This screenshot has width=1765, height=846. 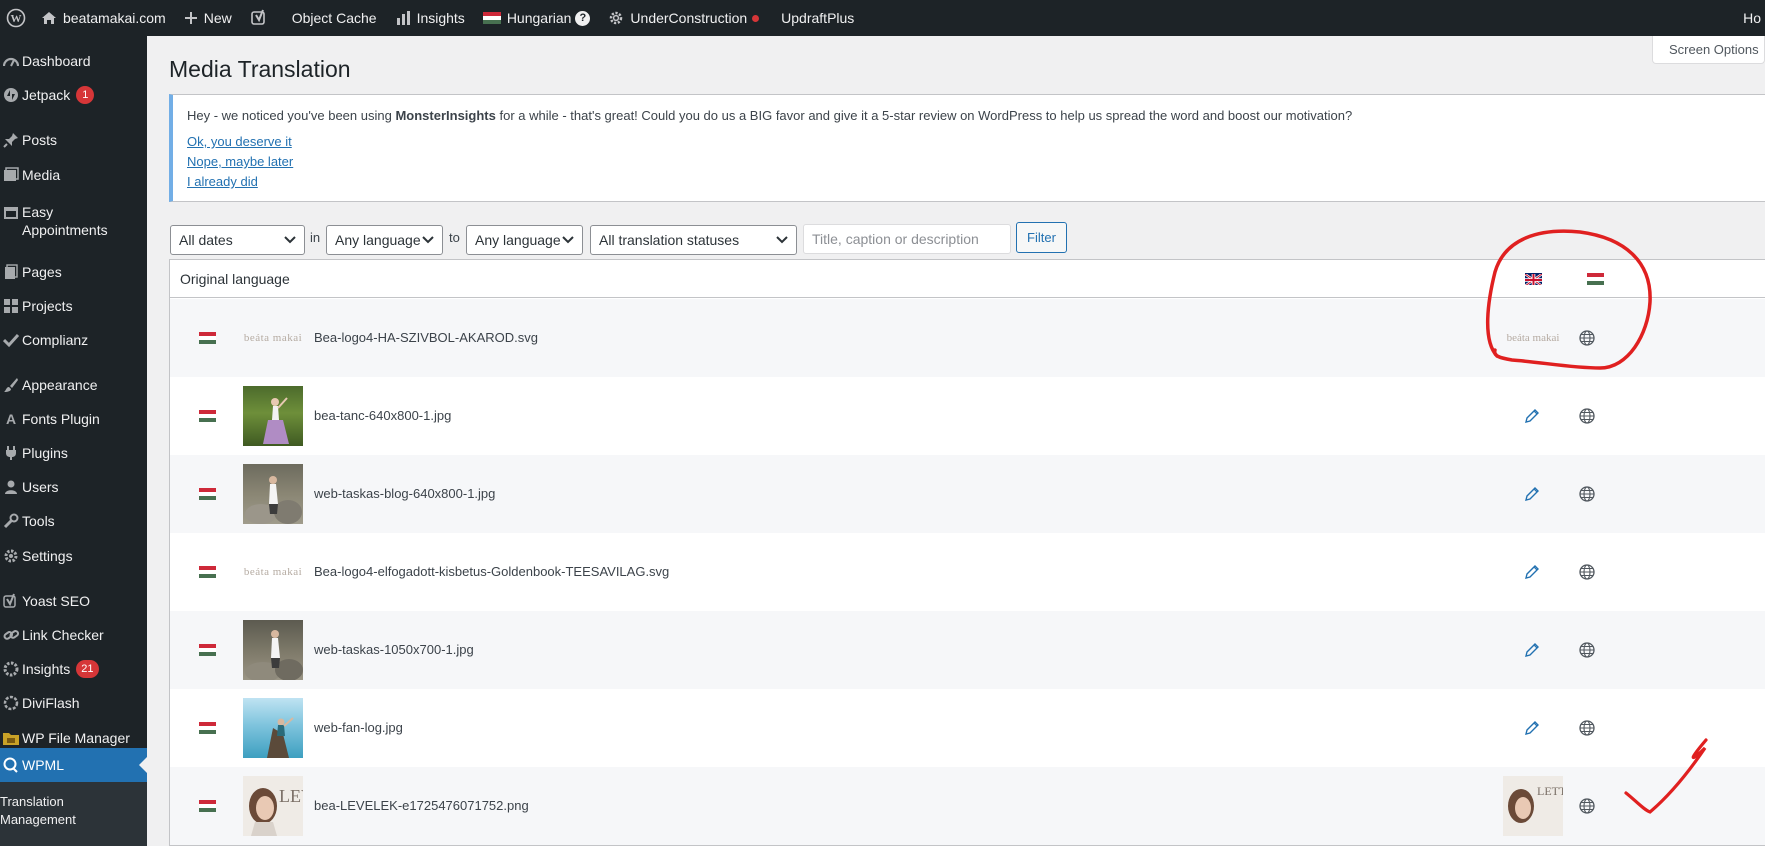 I want to click on updraftplus-link: UpdraftPlus, so click(x=817, y=18).